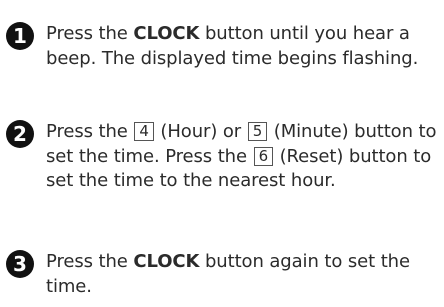 The width and height of the screenshot is (444, 307). What do you see at coordinates (20, 264) in the screenshot?
I see `step-number-badge: 3` at bounding box center [20, 264].